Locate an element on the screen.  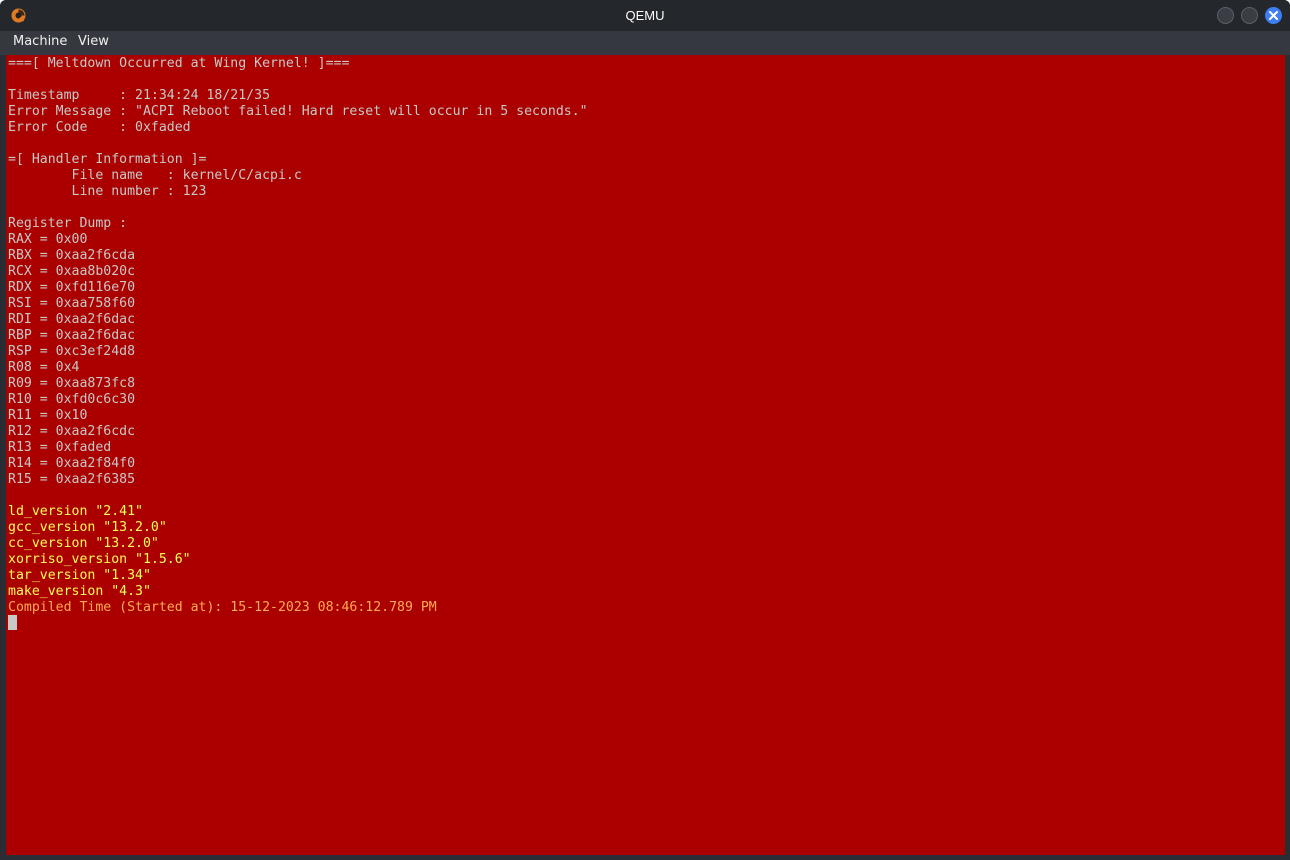
console-line: R08 = 0x4 is located at coordinates (44, 367).